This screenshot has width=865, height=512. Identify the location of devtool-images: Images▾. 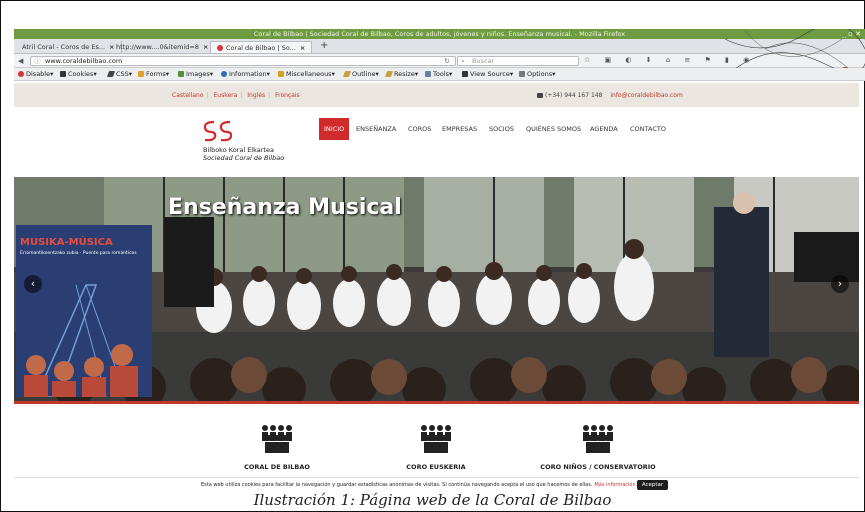
(195, 74).